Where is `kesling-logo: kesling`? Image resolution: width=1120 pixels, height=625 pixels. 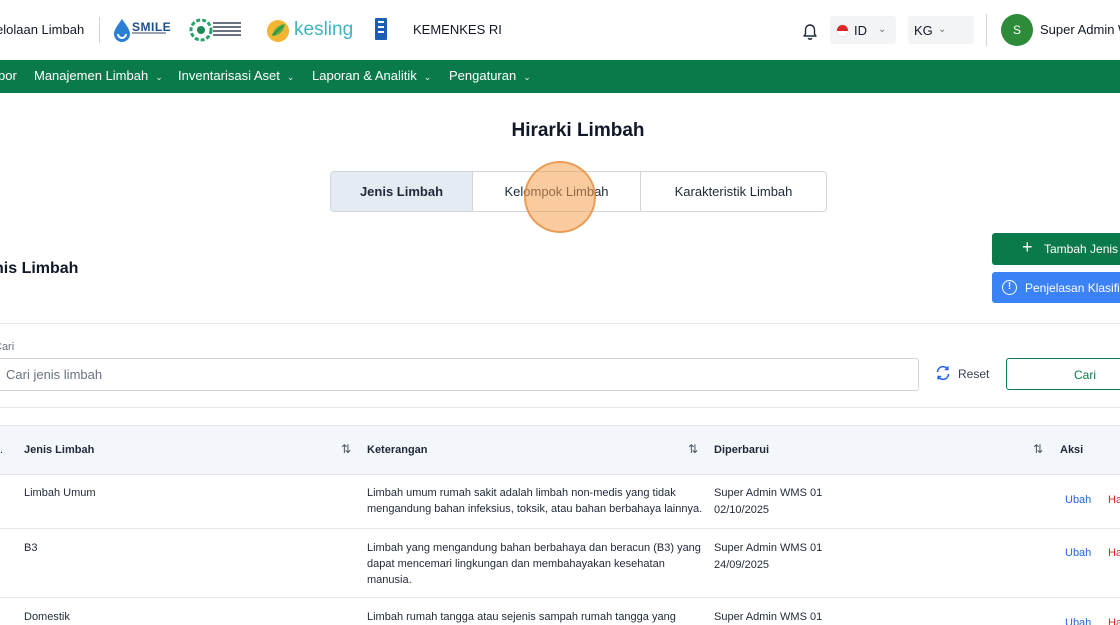 kesling-logo: kesling is located at coordinates (310, 31).